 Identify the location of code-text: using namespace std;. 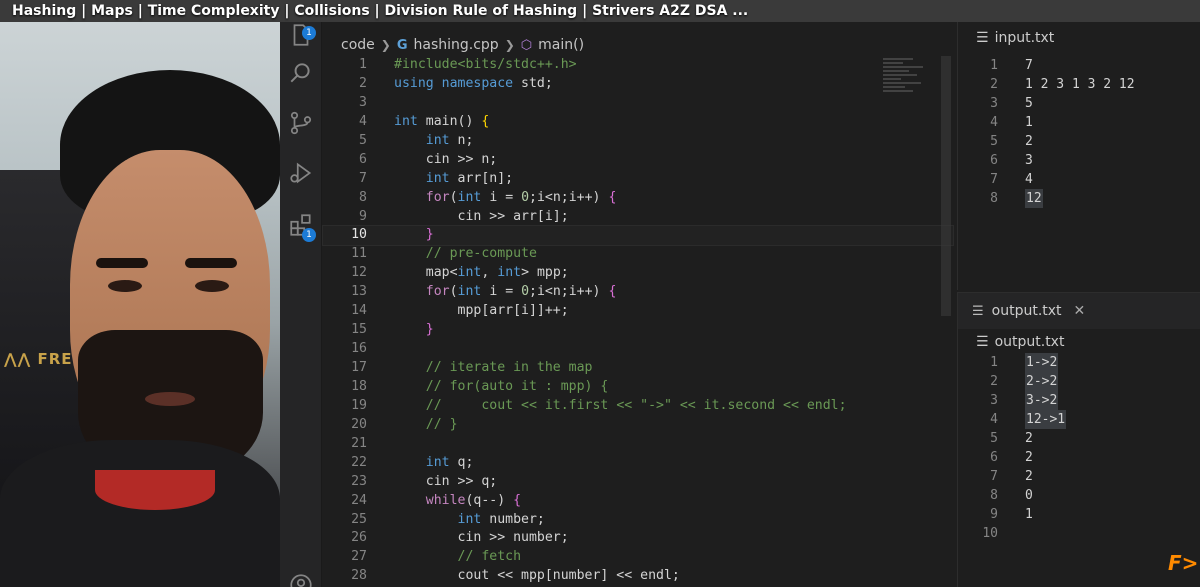
(473, 84).